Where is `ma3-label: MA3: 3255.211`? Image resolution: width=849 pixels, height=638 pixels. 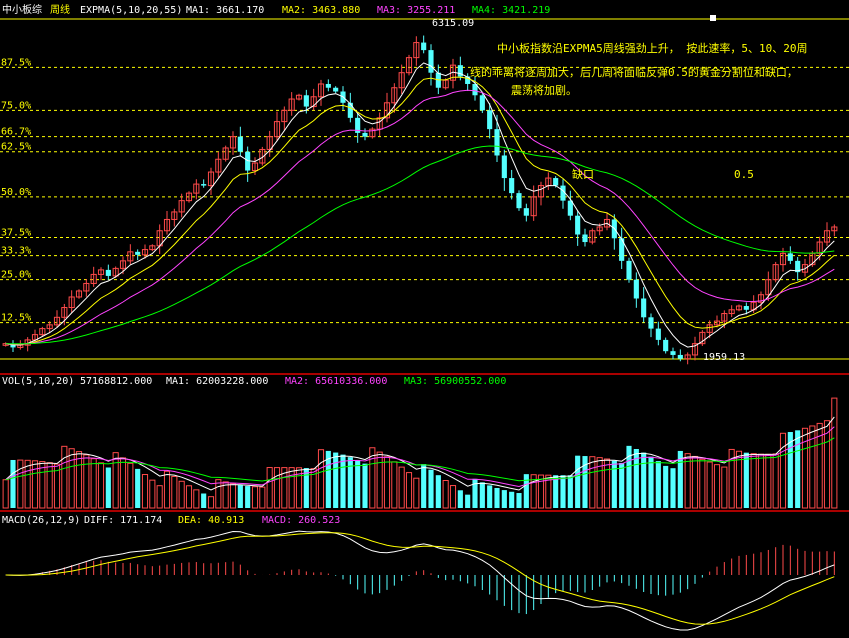 ma3-label: MA3: 3255.211 is located at coordinates (416, 10).